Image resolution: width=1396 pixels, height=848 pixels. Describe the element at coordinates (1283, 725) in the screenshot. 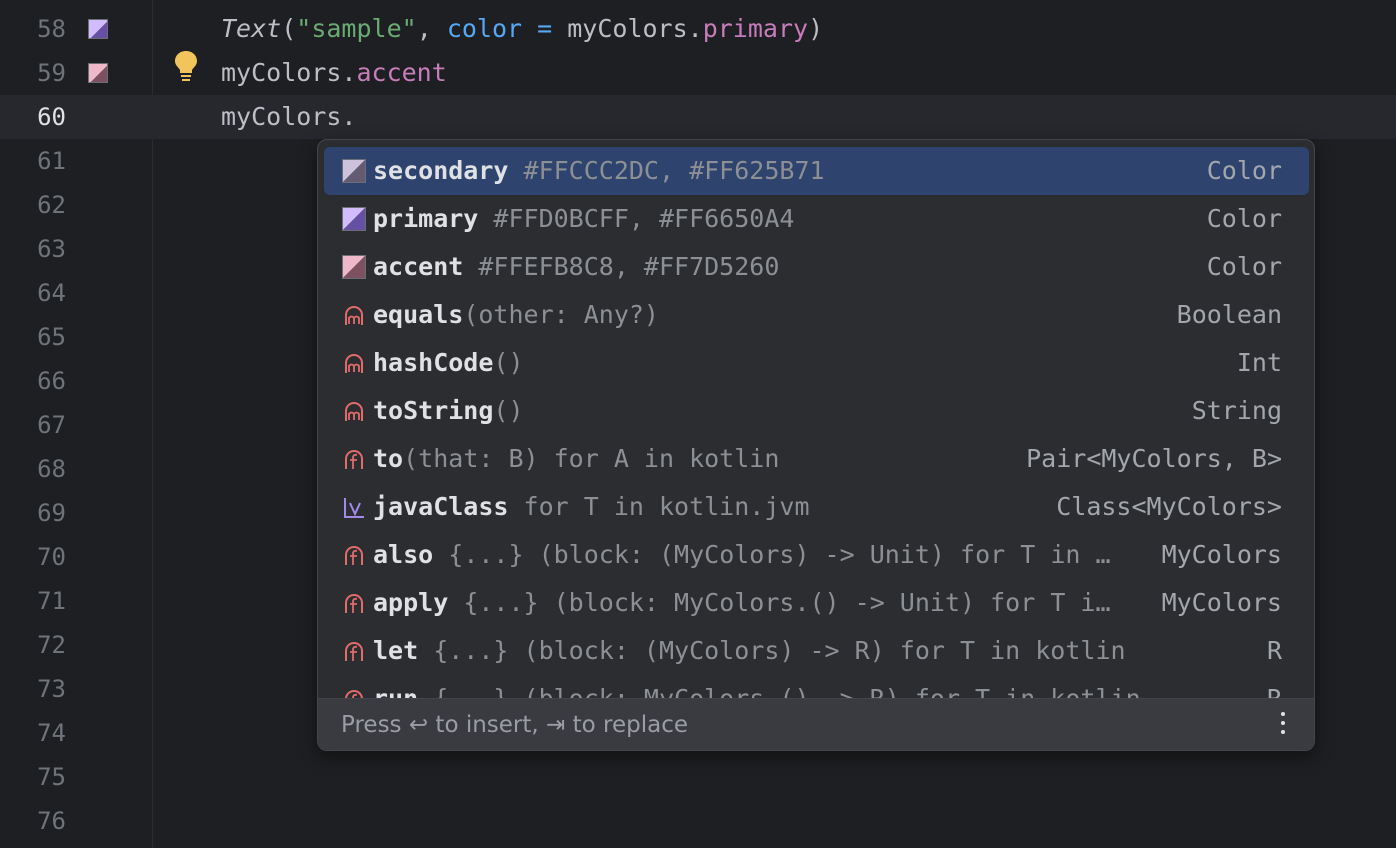

I see `more-options-icon` at that location.